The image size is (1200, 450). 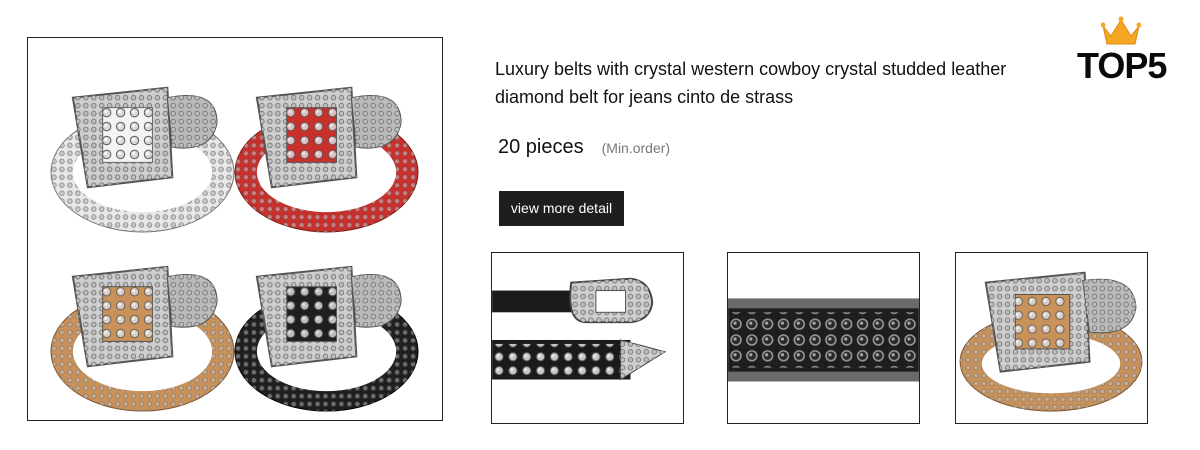 What do you see at coordinates (579, 329) in the screenshot?
I see `thumbnail-1-image` at bounding box center [579, 329].